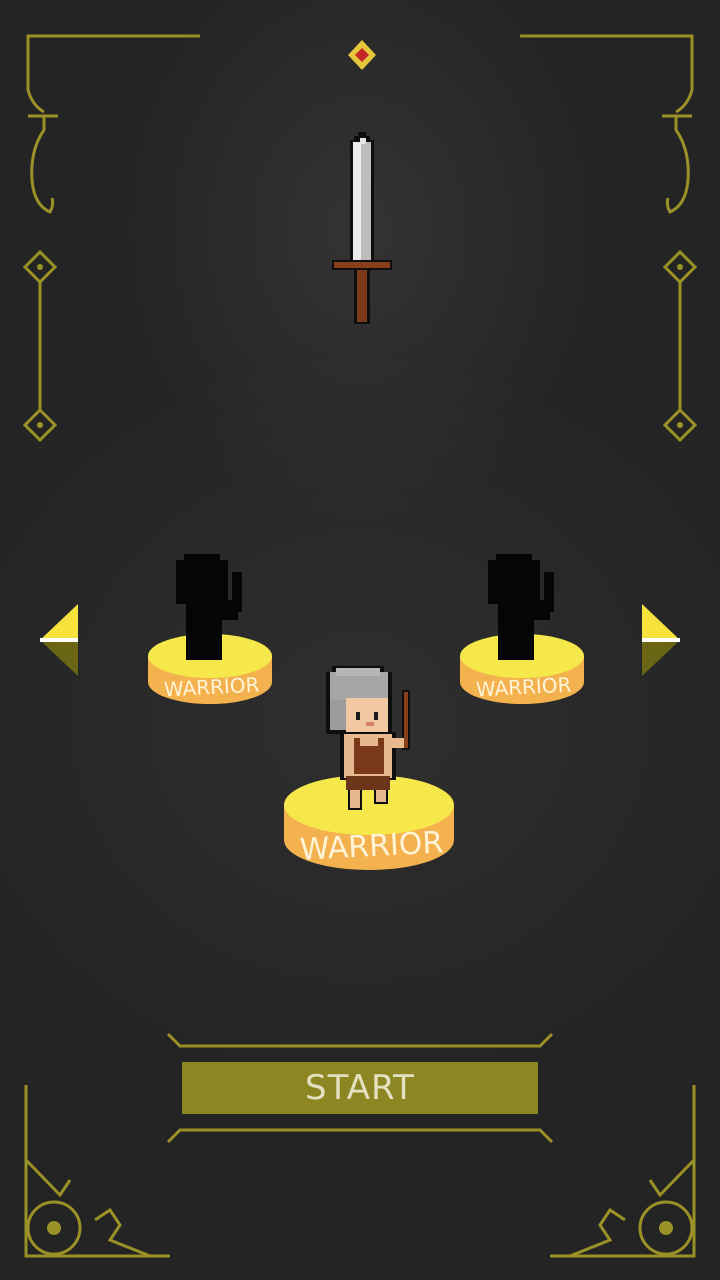 The width and height of the screenshot is (720, 1280). I want to click on start-button-label: START, so click(360, 1088).